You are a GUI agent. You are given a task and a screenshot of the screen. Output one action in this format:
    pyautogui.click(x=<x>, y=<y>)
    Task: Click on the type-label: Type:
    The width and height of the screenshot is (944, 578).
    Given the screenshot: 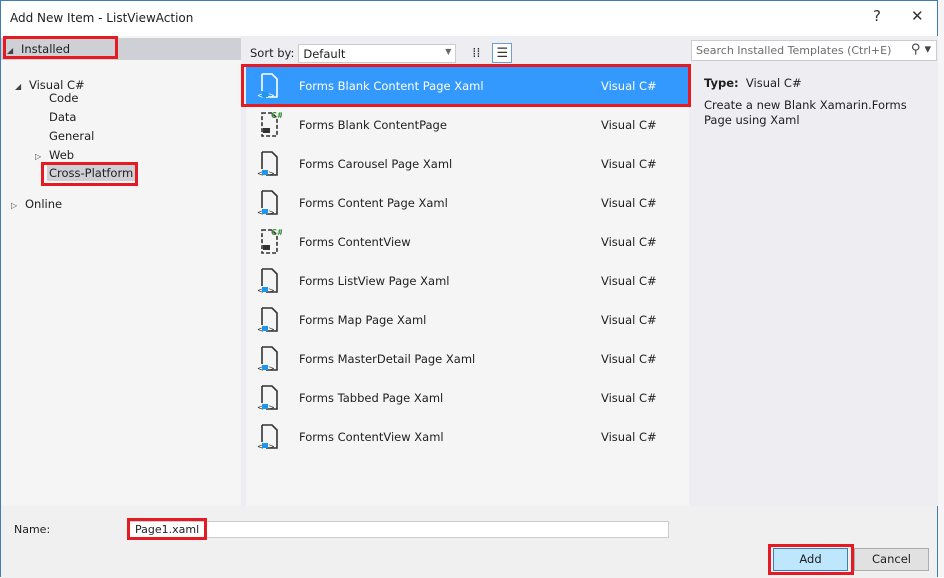 What is the action you would take?
    pyautogui.click(x=721, y=83)
    